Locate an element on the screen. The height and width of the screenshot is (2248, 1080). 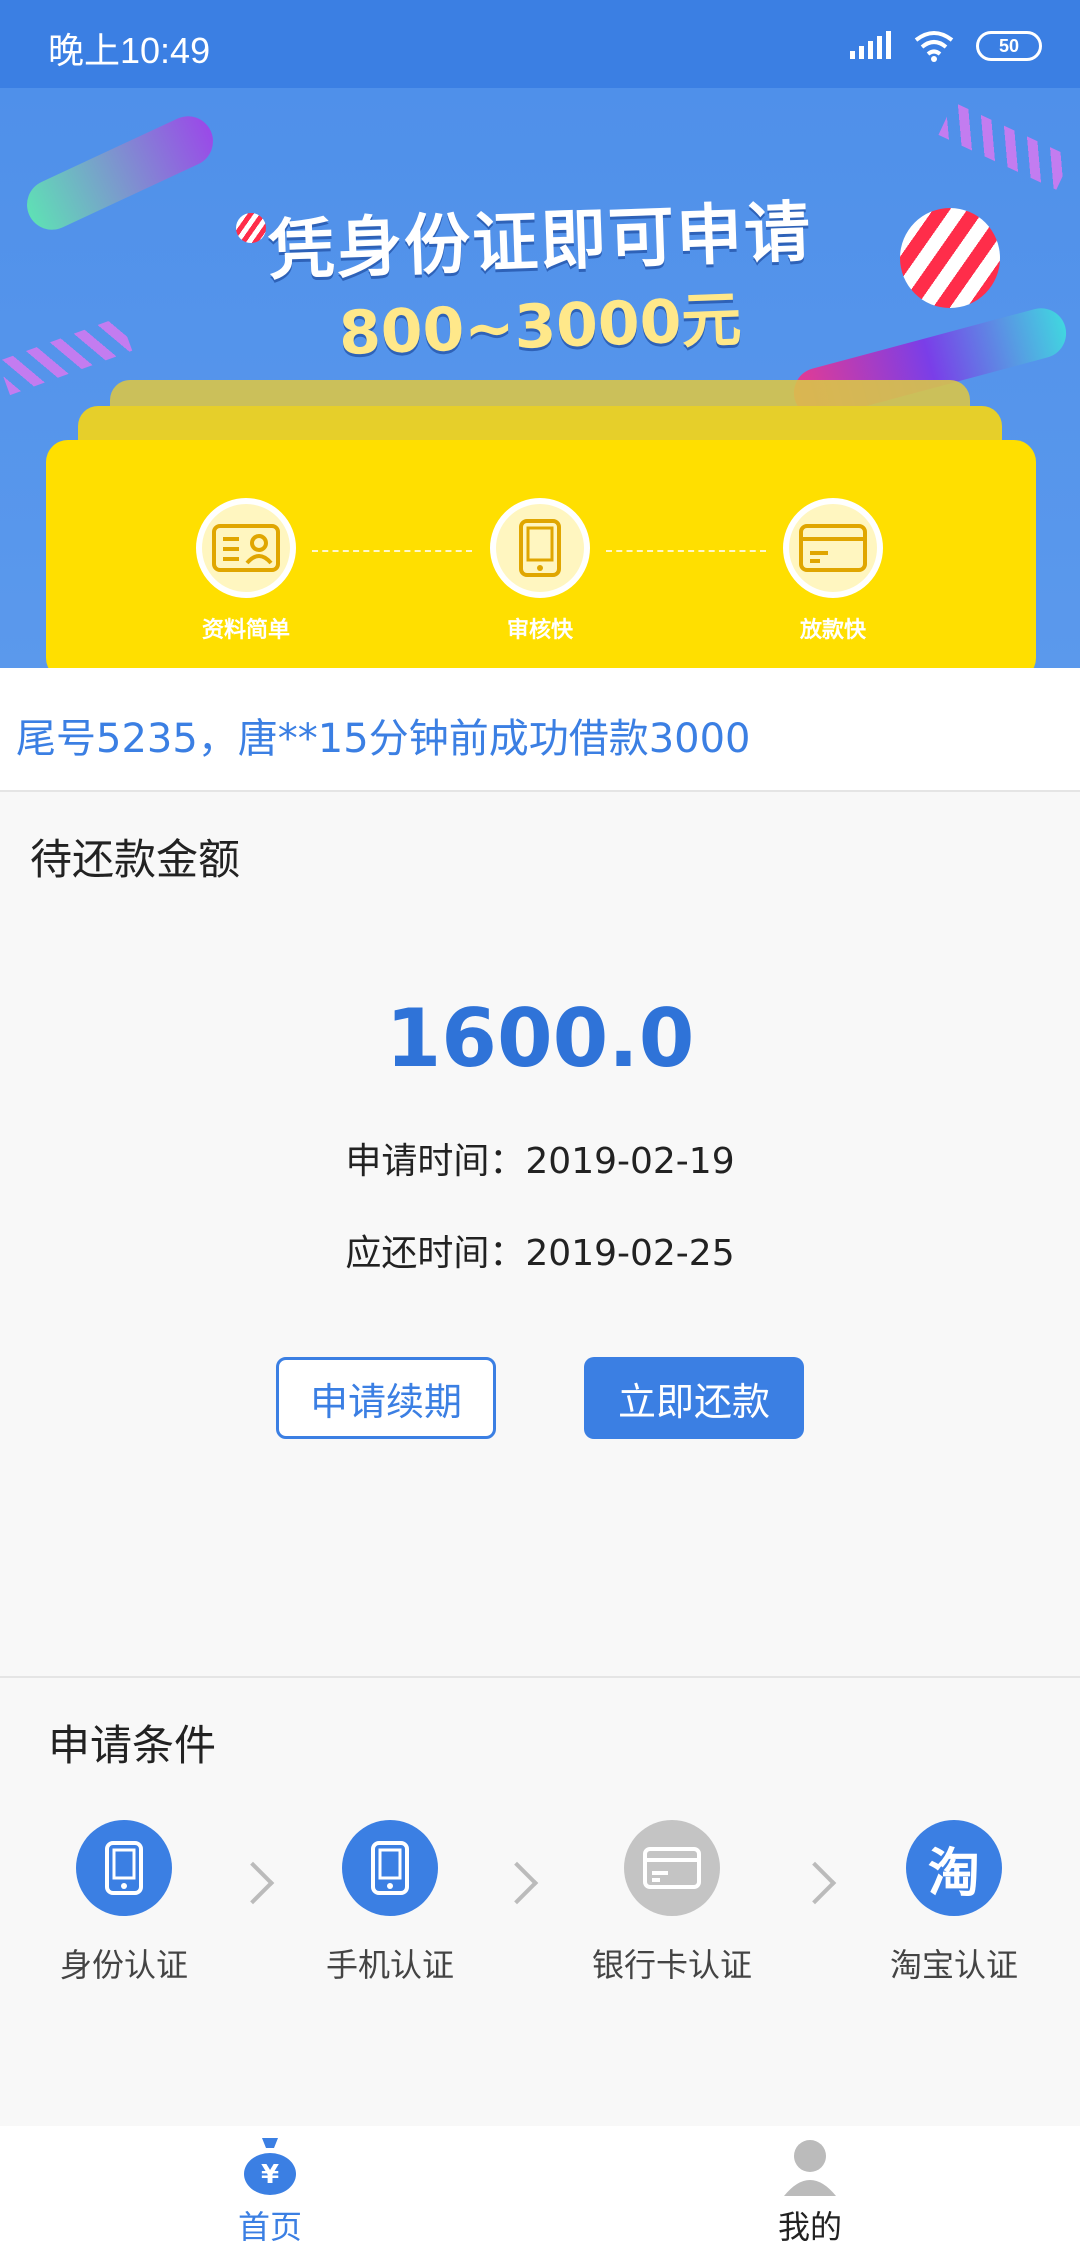
banner-step-simple: 资料简单 is located at coordinates (246, 571).